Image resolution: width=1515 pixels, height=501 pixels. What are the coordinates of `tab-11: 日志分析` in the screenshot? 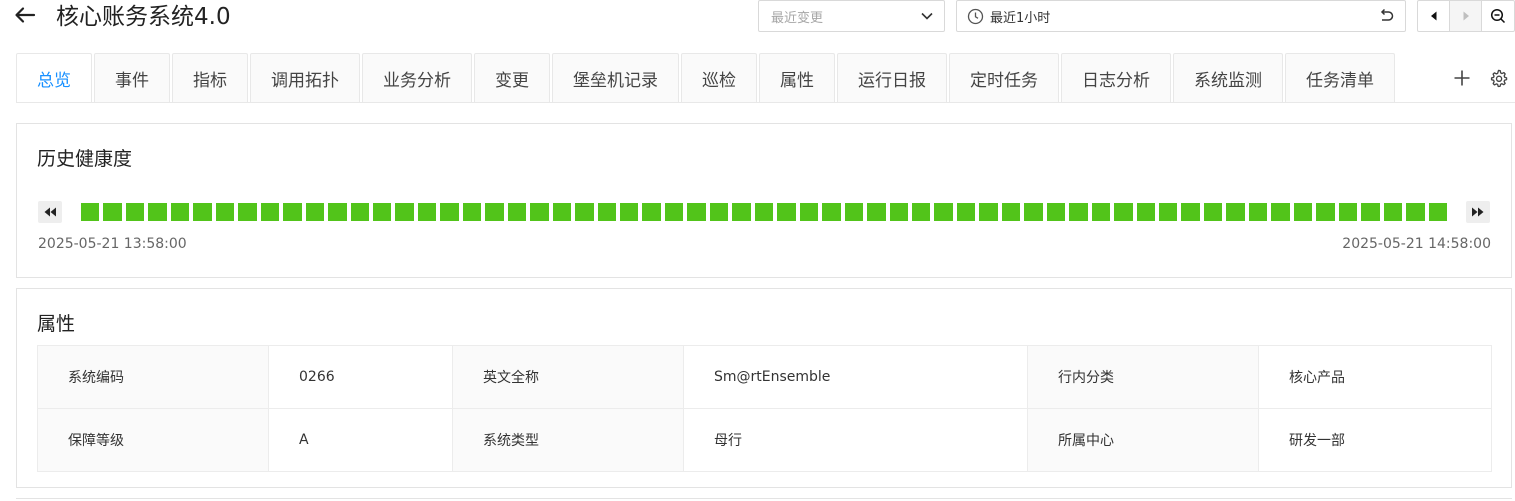 It's located at (1116, 77).